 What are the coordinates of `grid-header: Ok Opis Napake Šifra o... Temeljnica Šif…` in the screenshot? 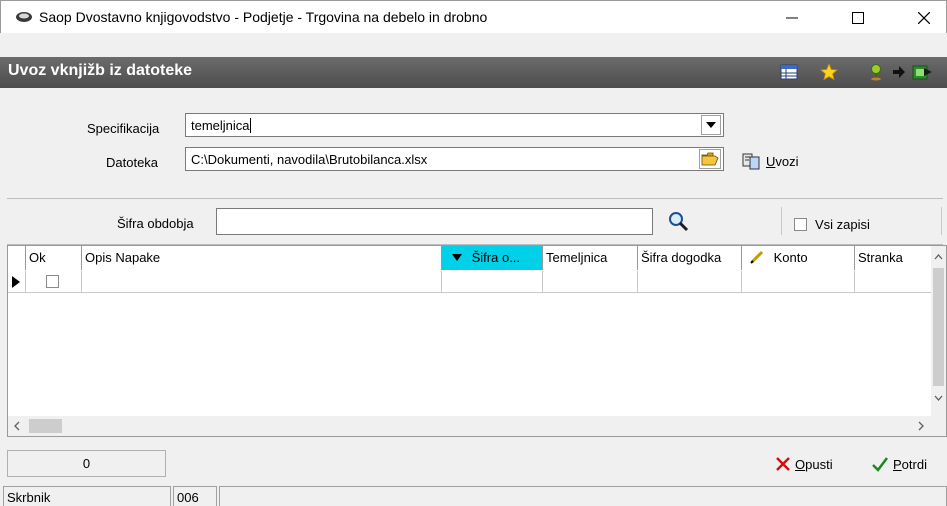 It's located at (477, 258).